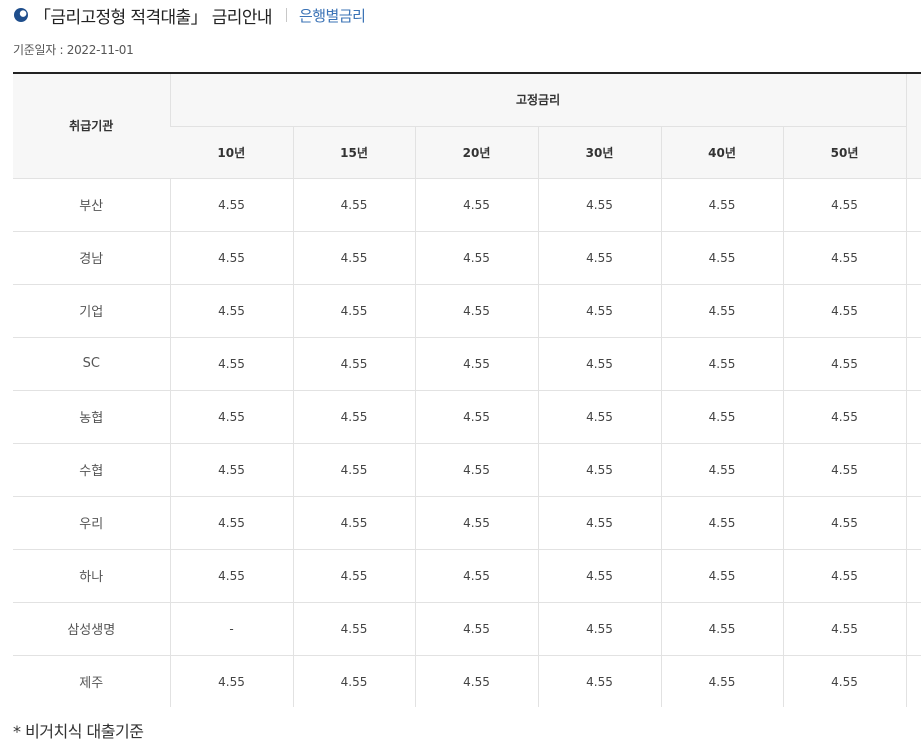 Image resolution: width=921 pixels, height=747 pixels. I want to click on institution-header: 취급기관, so click(91, 126).